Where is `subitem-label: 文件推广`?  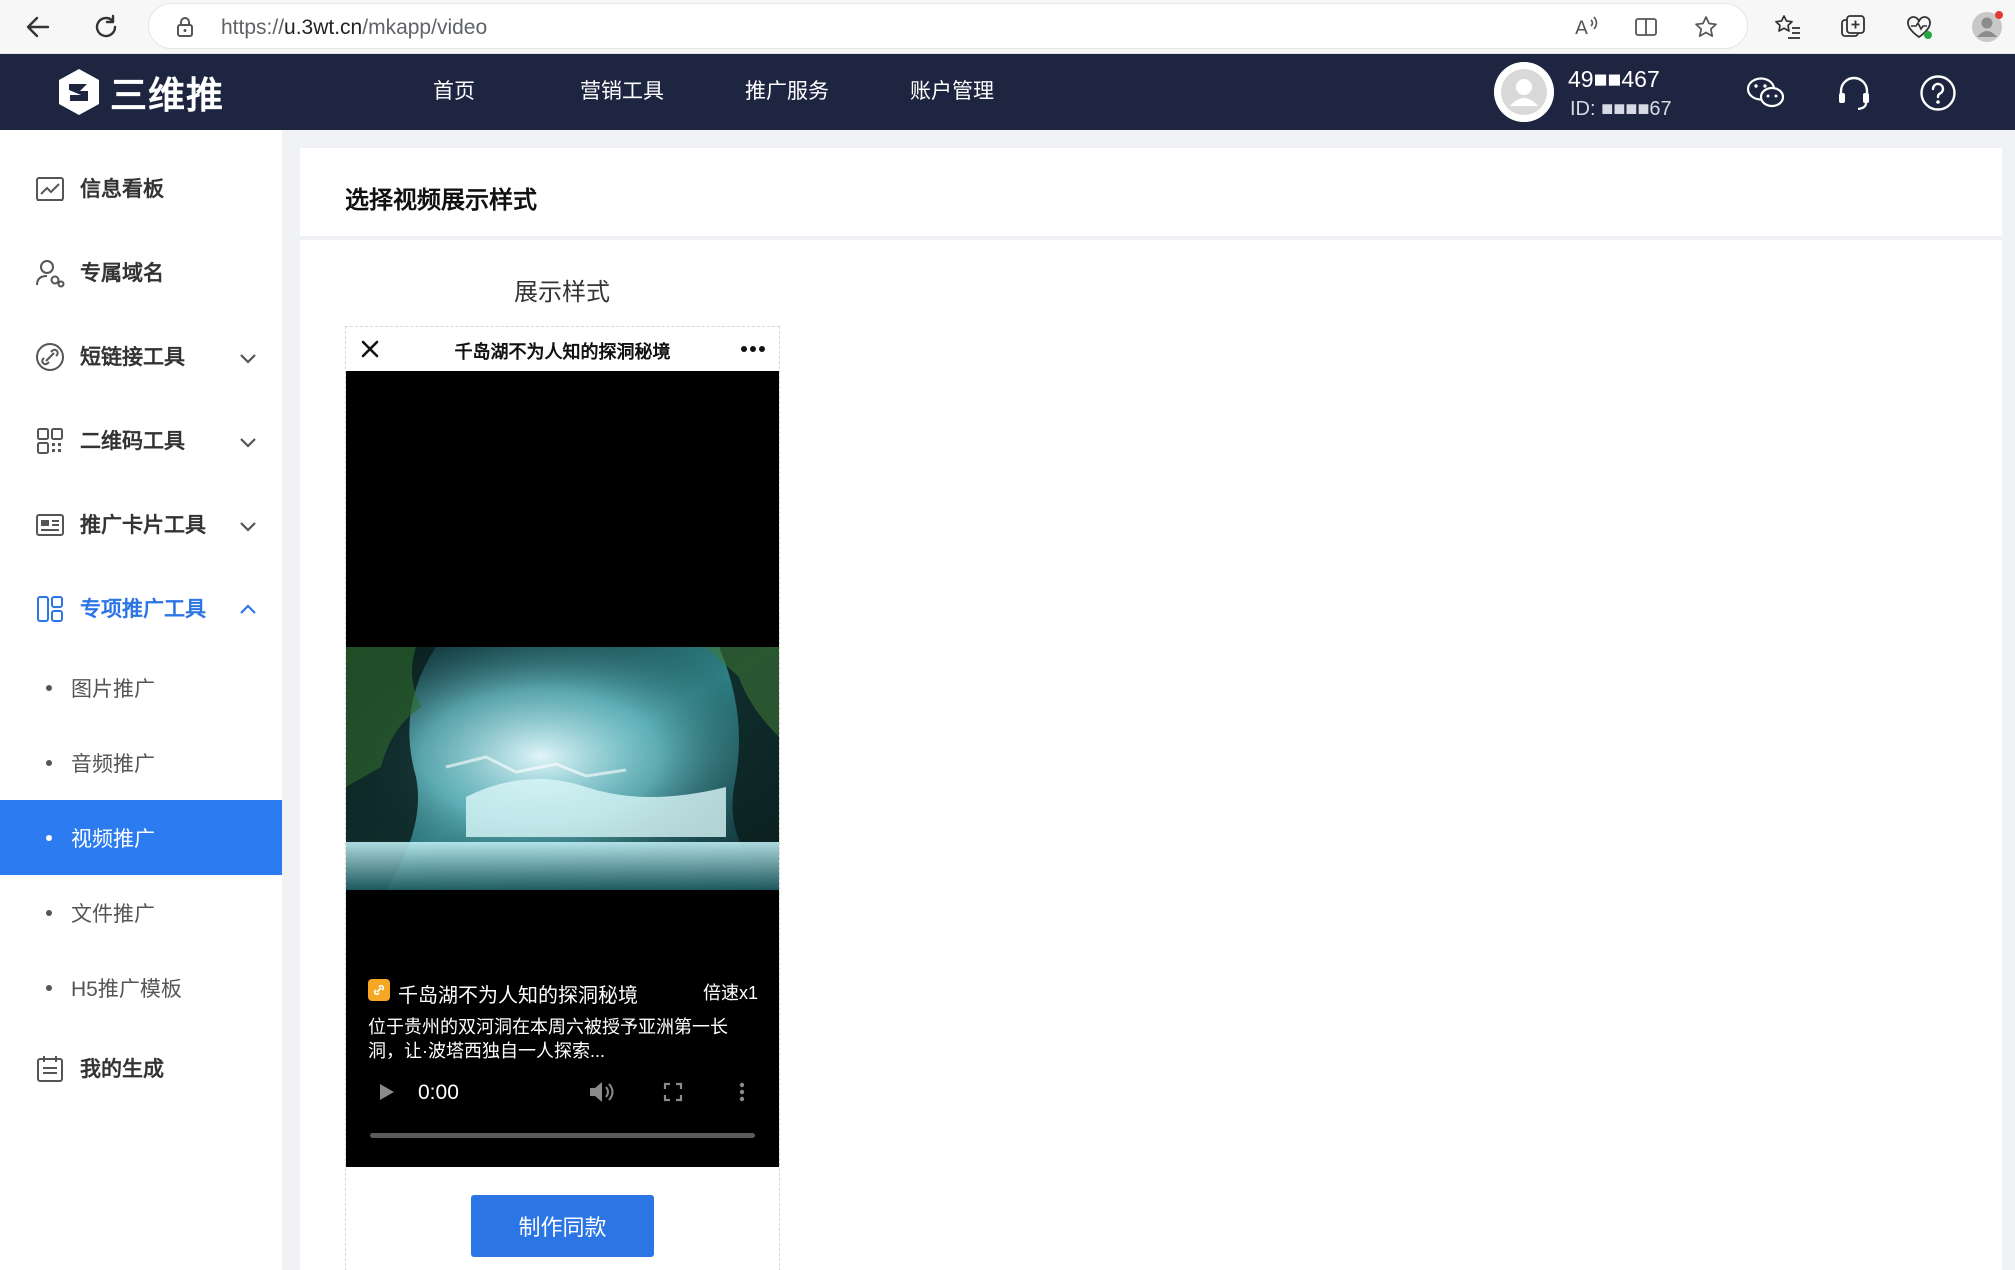 subitem-label: 文件推广 is located at coordinates (113, 914).